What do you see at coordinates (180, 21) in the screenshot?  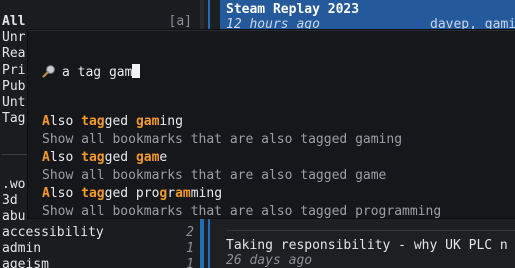 I see `filter-all-key: [a]` at bounding box center [180, 21].